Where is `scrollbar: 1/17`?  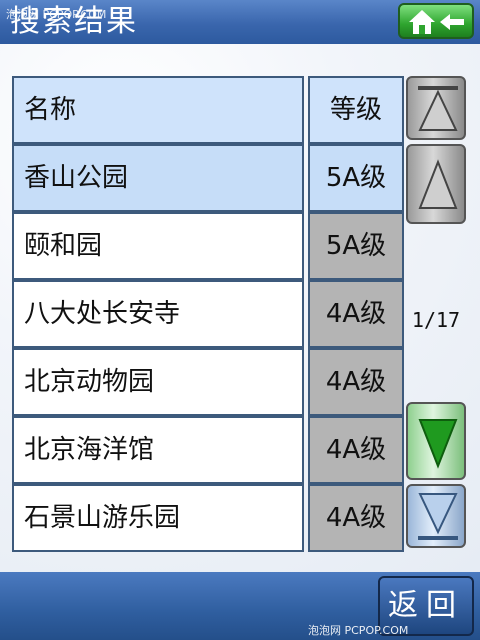 scrollbar: 1/17 is located at coordinates (438, 313).